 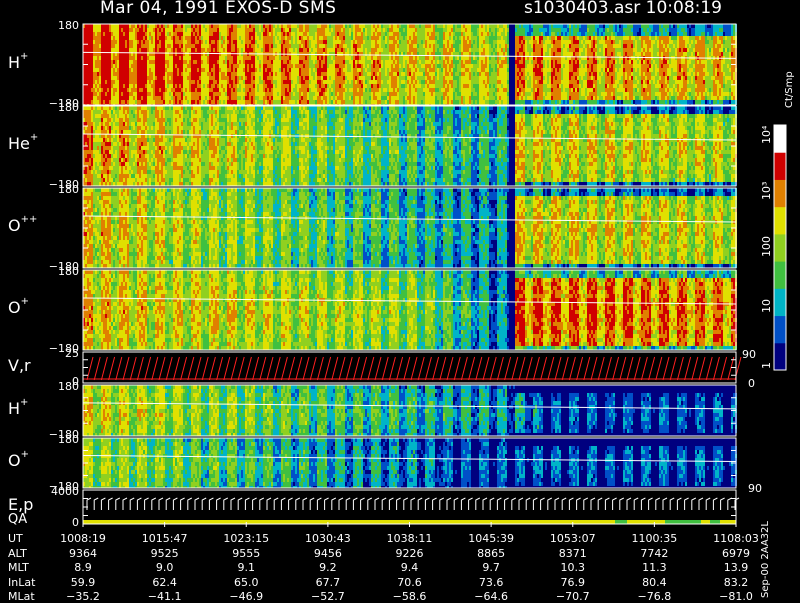 I want to click on table-cell: 1108:03, so click(x=736, y=538).